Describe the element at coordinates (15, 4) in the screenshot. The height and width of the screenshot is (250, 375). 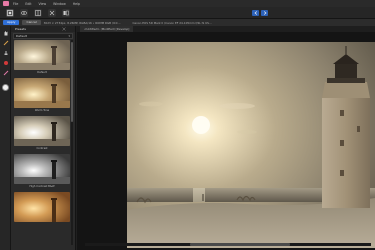
I see `menu-file: File` at that location.